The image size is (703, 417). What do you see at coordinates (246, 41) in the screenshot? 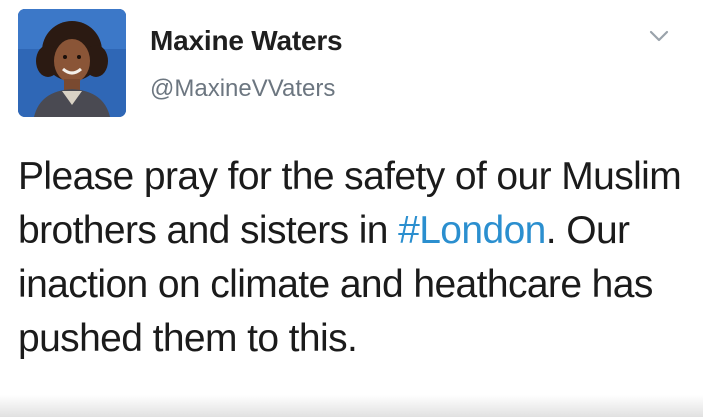
I see `display-name: Maxine Waters` at bounding box center [246, 41].